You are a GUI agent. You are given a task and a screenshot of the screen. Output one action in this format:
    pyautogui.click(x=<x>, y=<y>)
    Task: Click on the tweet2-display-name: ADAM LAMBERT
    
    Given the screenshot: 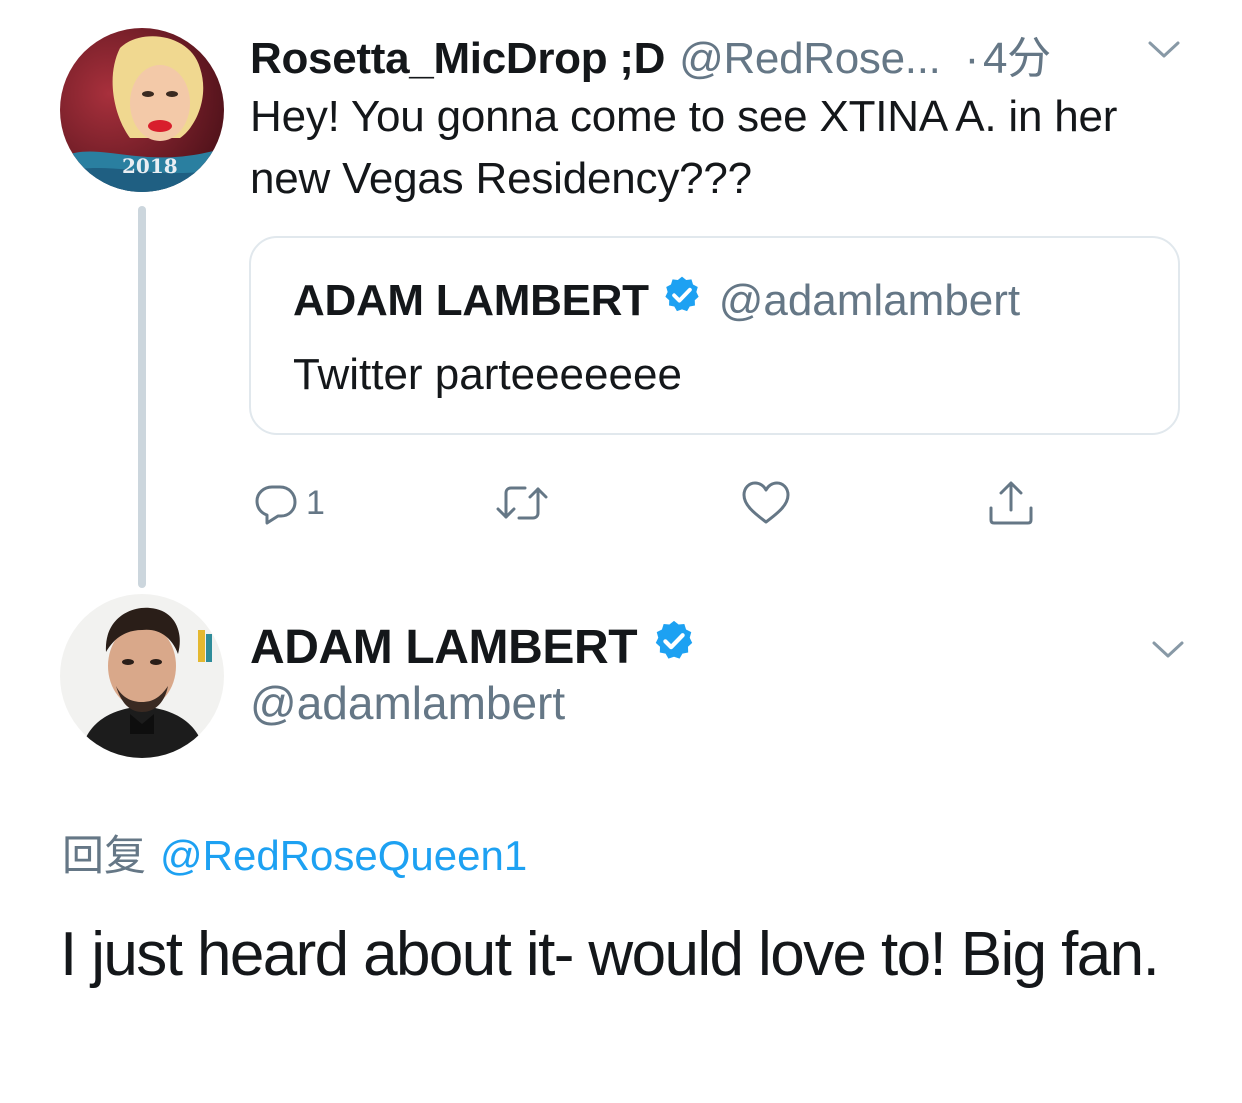 What is the action you would take?
    pyautogui.click(x=444, y=647)
    